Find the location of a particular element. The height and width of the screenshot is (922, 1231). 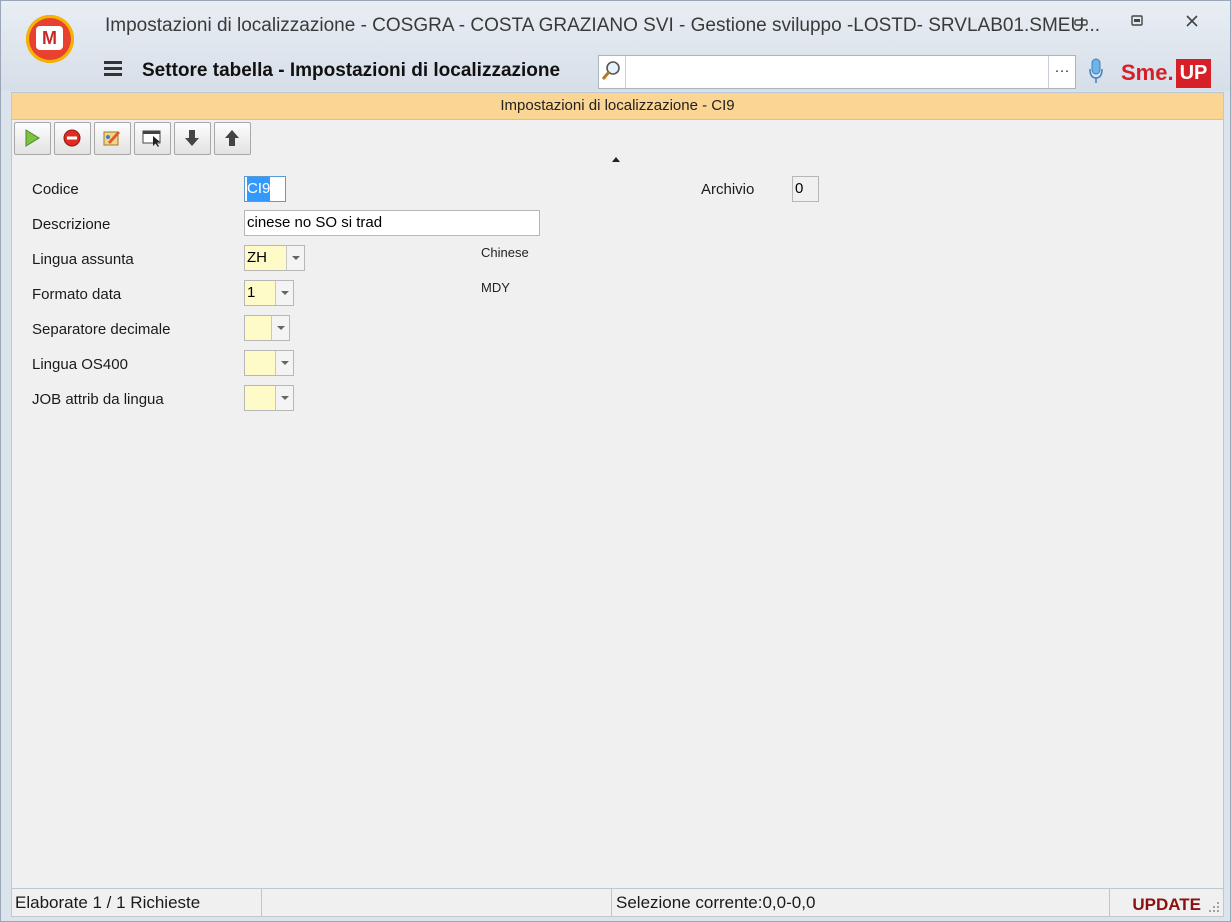

arrow-down-icon is located at coordinates (192, 138).